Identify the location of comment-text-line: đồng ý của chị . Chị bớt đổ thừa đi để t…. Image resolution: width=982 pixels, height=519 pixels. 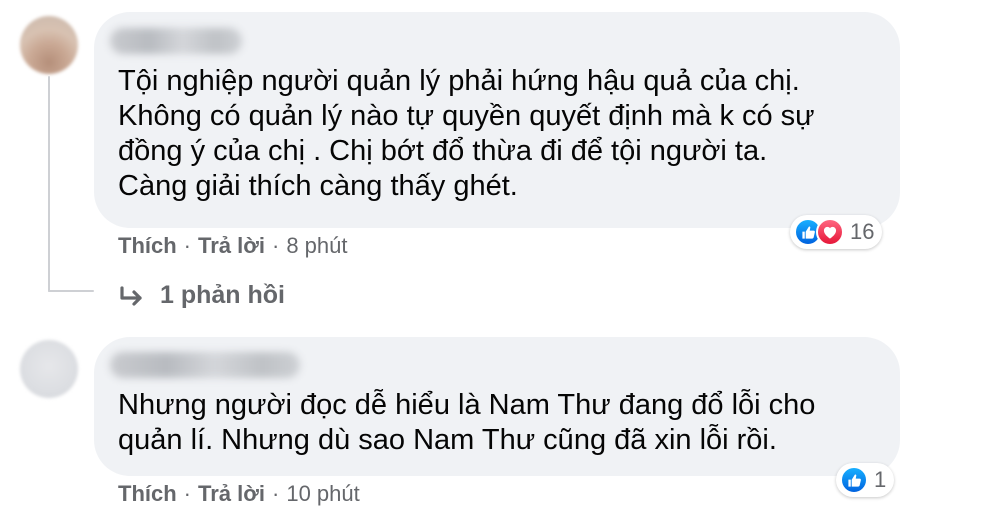
(443, 151).